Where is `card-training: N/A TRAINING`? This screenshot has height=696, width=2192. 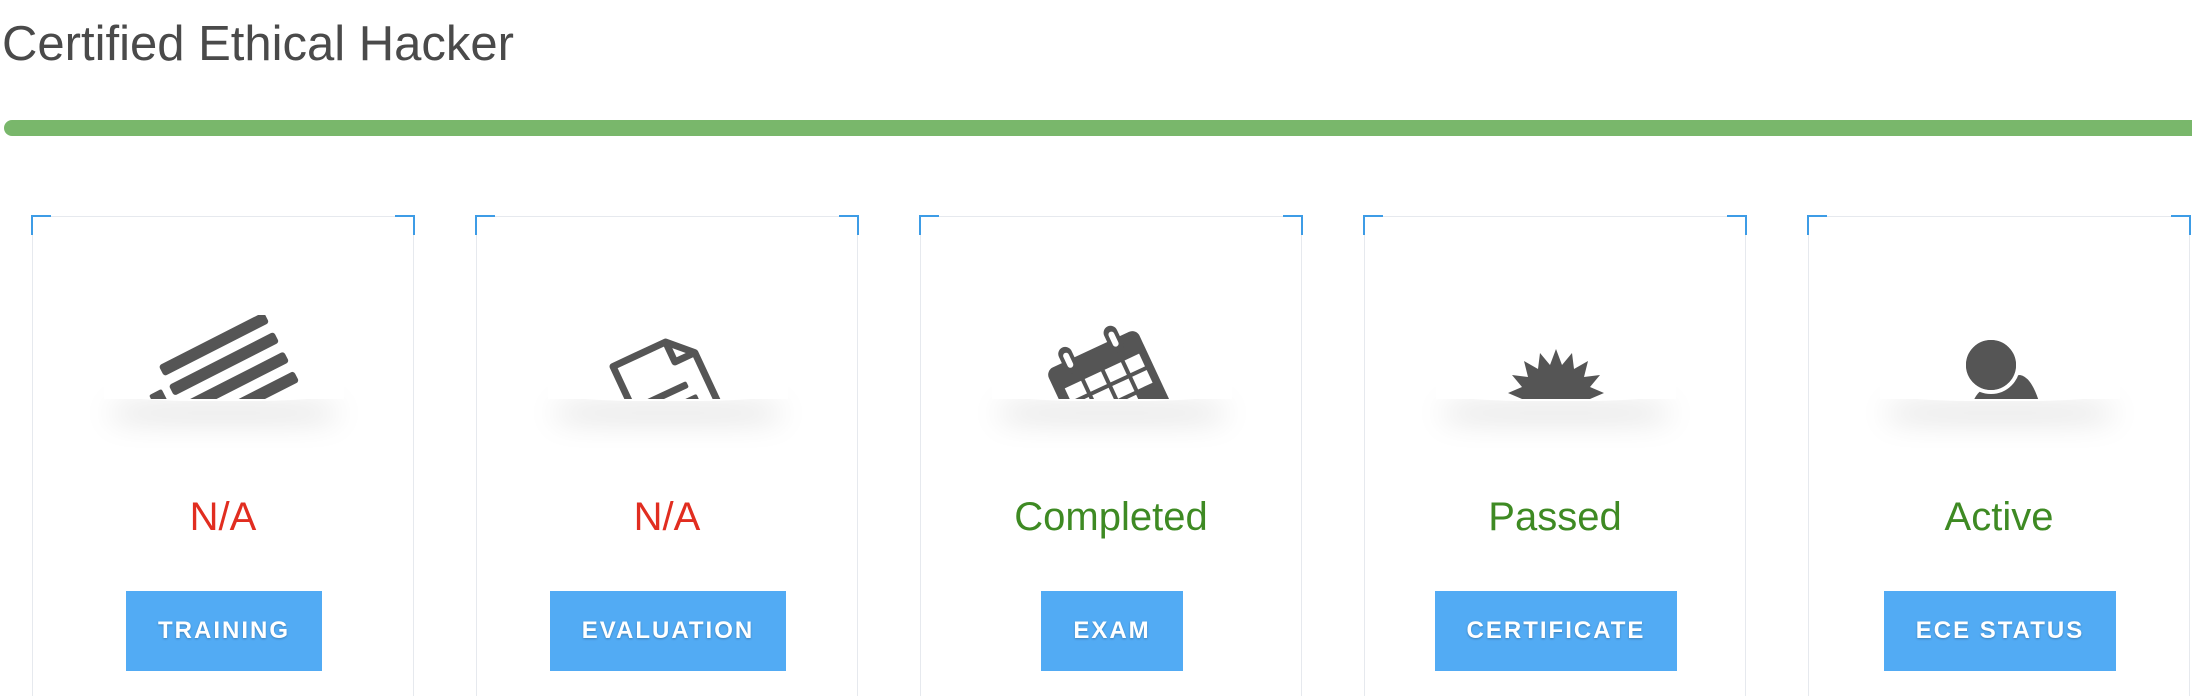 card-training: N/A TRAINING is located at coordinates (223, 455).